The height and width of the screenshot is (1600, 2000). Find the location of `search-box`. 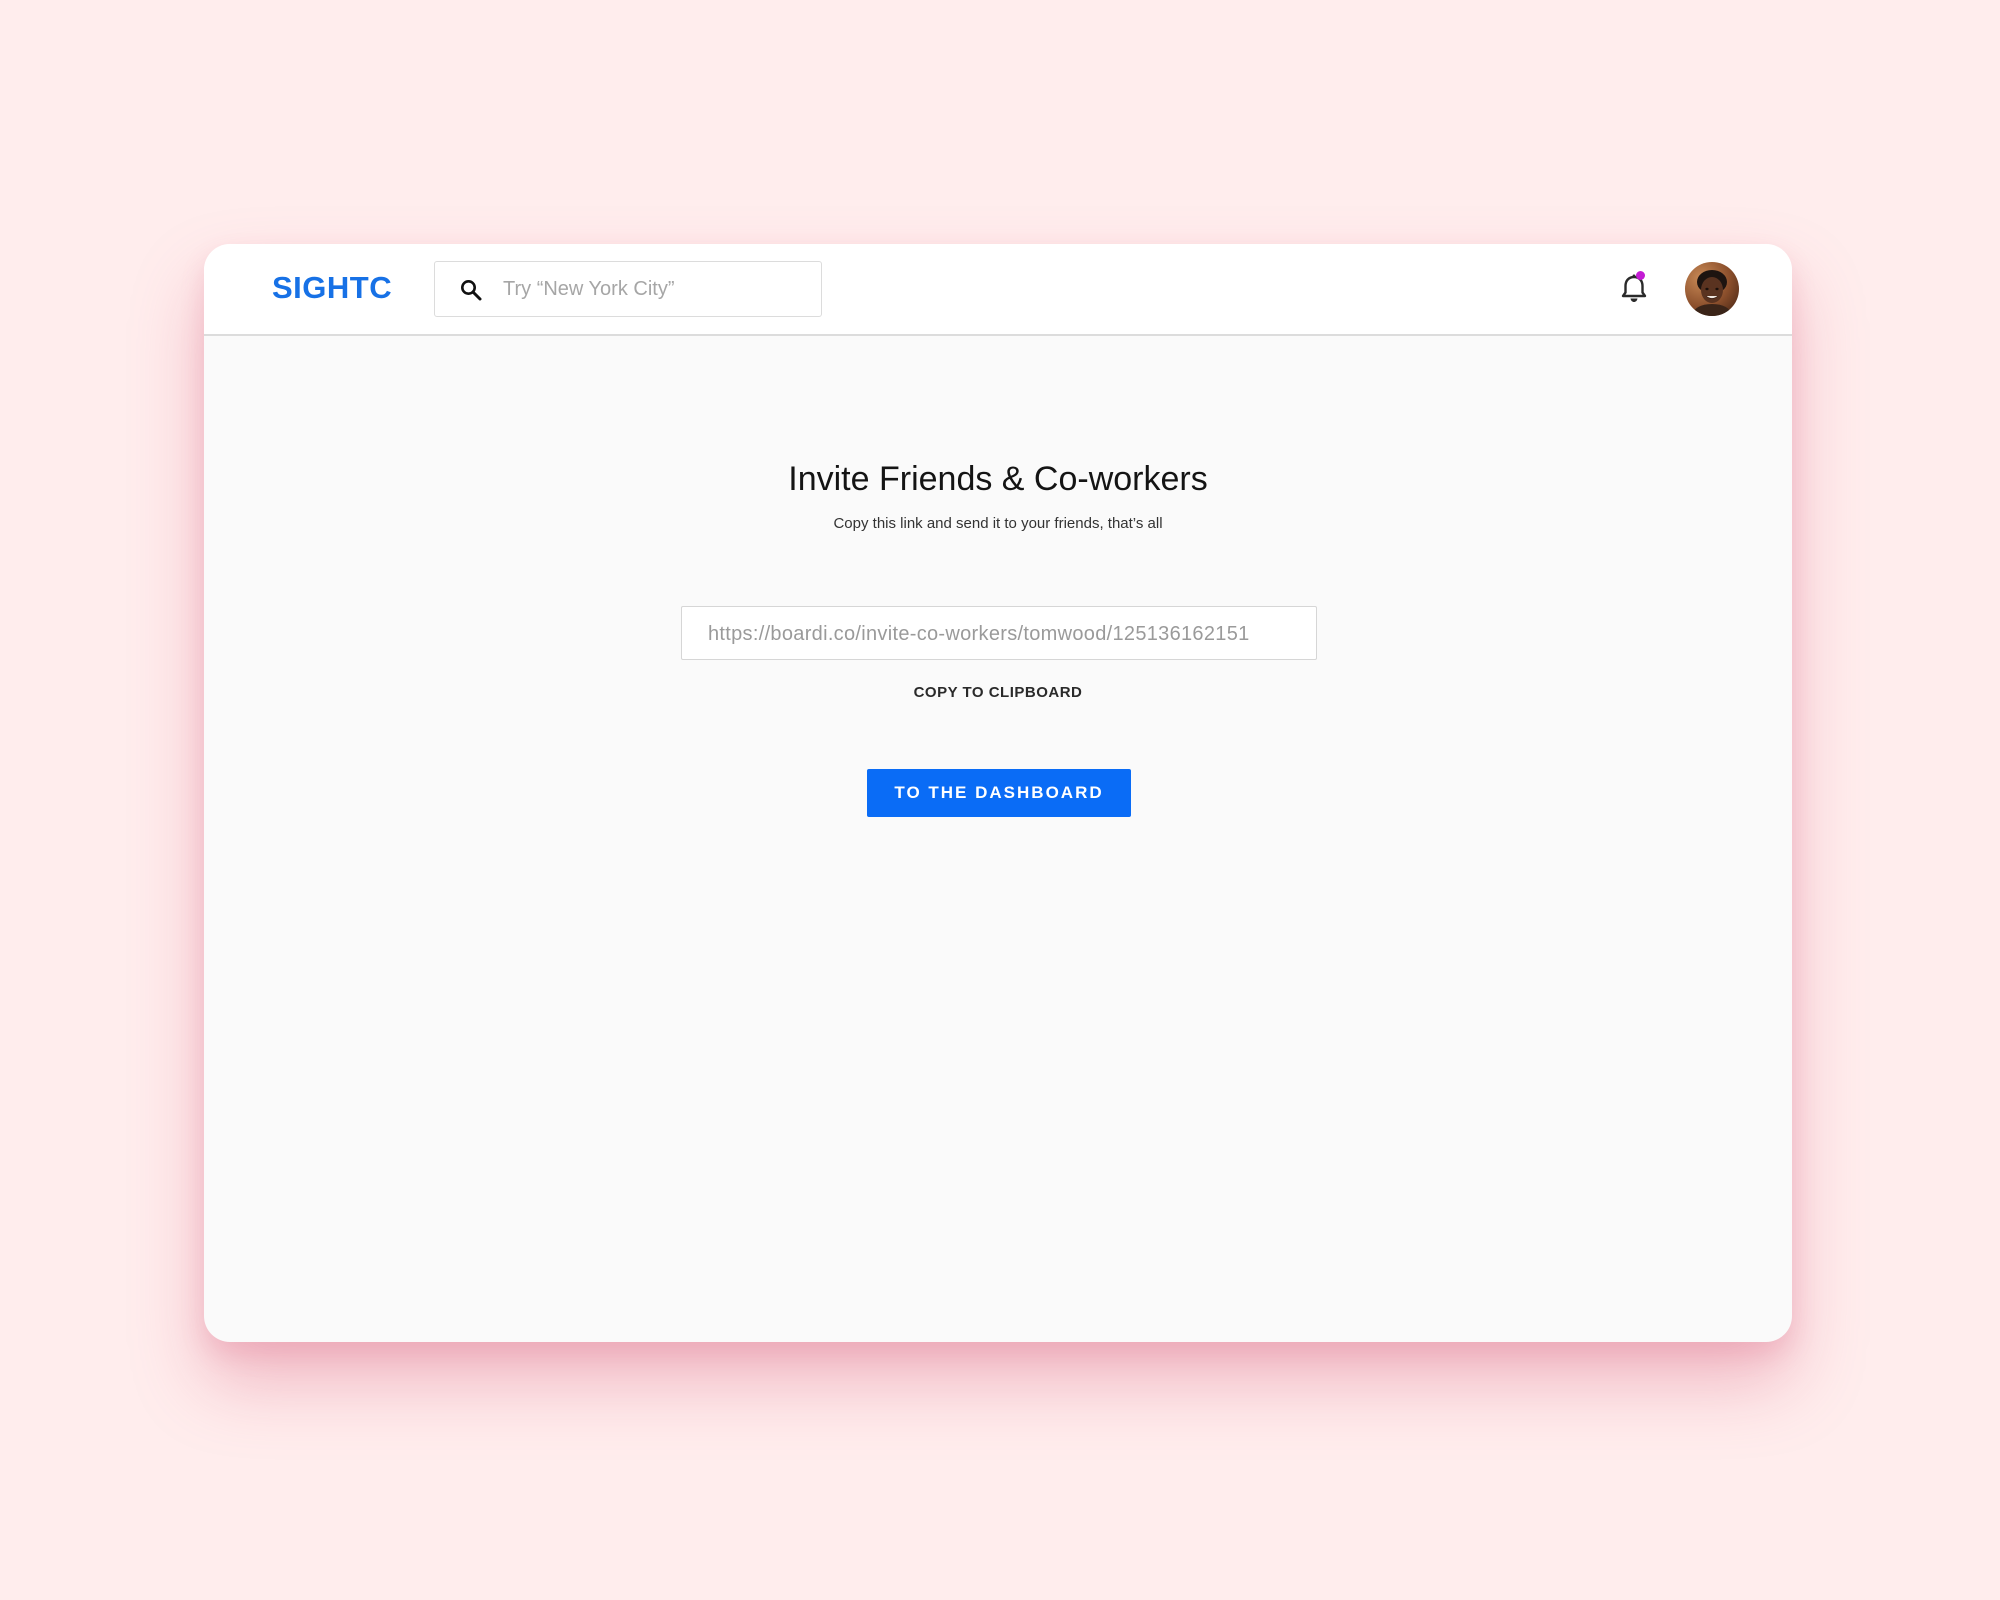

search-box is located at coordinates (628, 289).